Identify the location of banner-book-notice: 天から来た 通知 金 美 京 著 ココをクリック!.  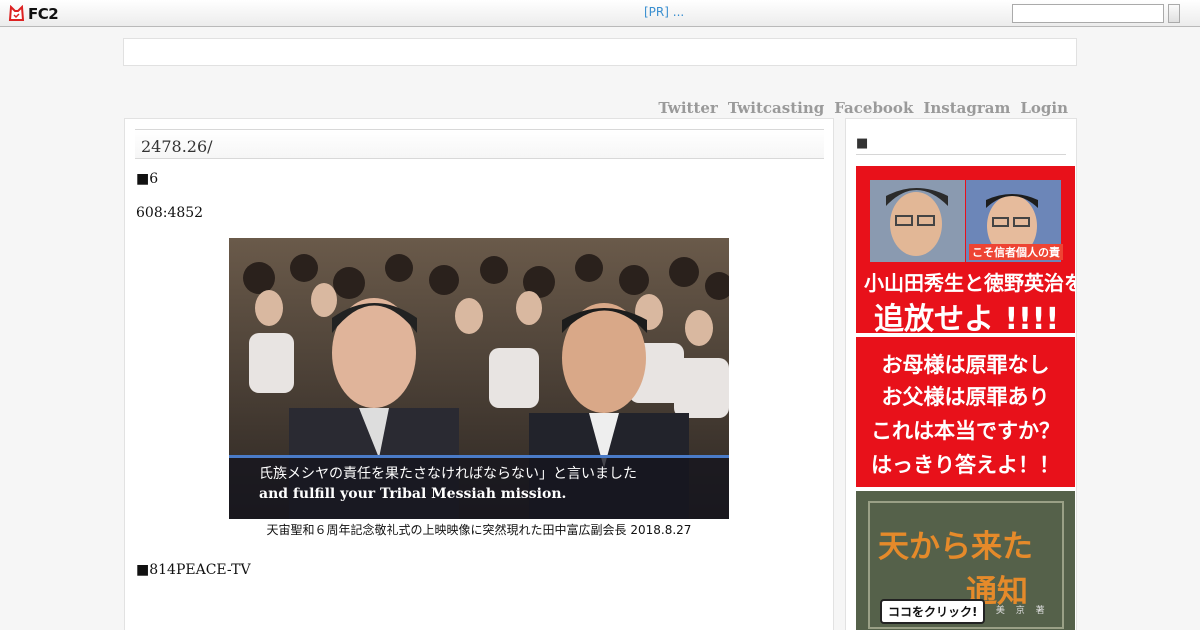
(965, 560).